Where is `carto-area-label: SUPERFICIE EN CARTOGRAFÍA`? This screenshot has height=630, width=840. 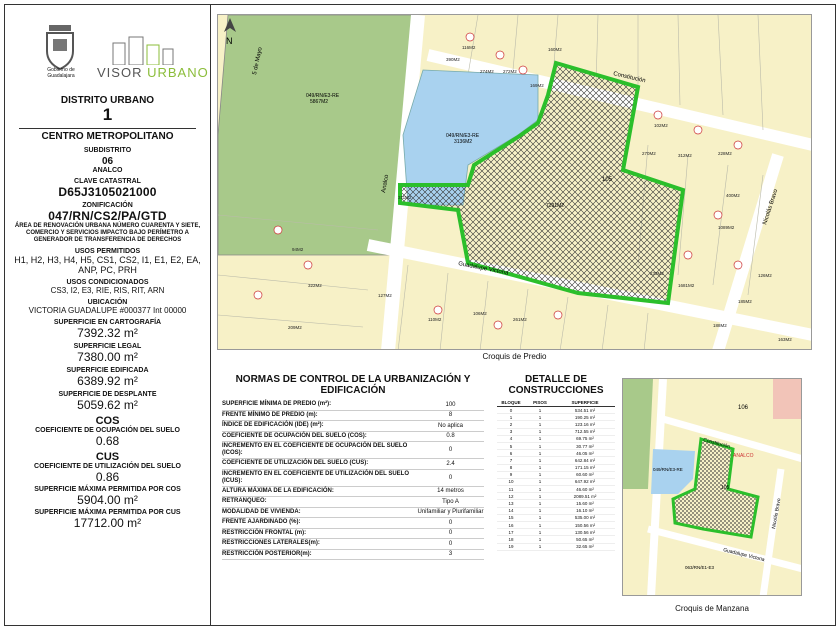
carto-area-label: SUPERFICIE EN CARTOGRAFÍA is located at coordinates (107, 322).